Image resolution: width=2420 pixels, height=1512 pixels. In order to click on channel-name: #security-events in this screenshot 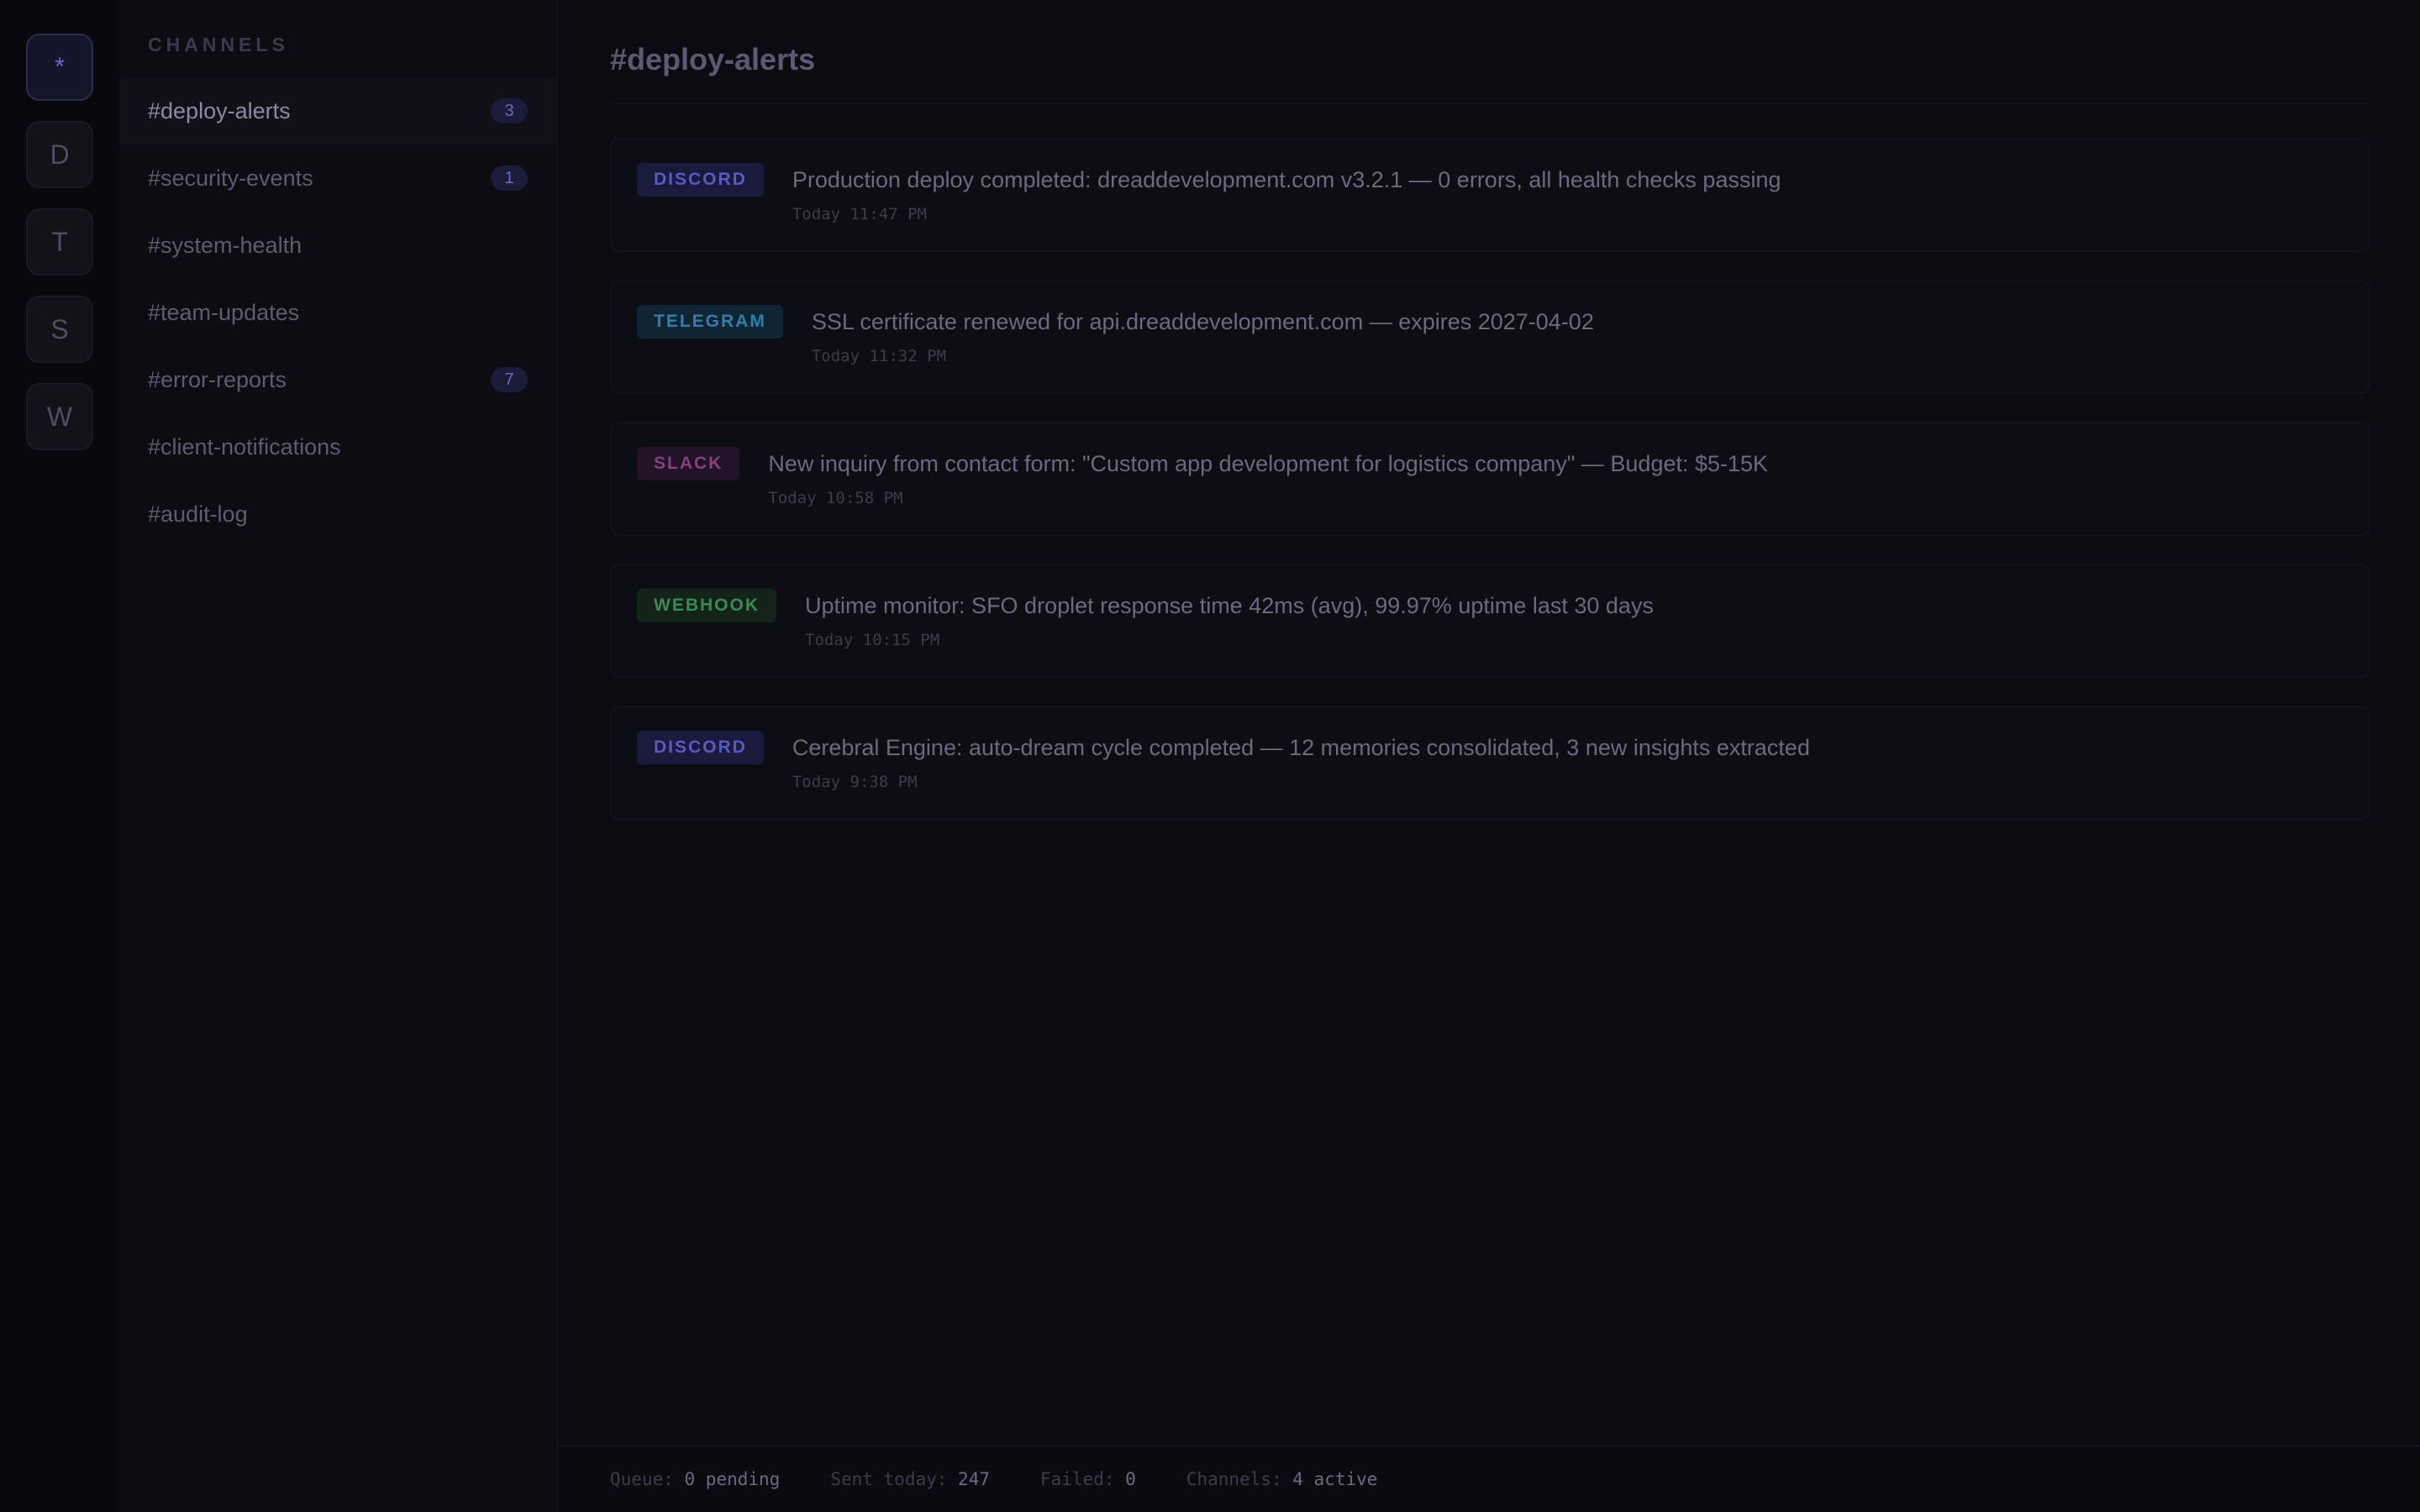, I will do `click(231, 178)`.